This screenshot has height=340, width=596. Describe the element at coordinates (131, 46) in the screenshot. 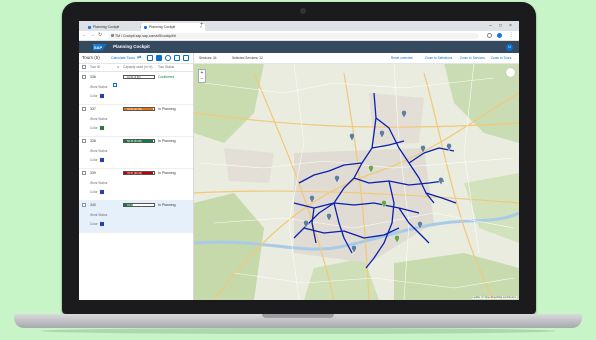

I see `app-title: Planning Cockpit` at that location.